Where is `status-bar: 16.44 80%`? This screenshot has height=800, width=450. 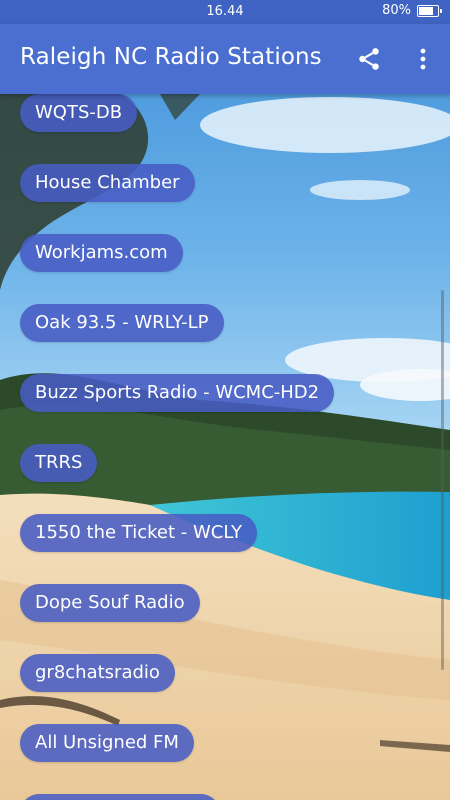 status-bar: 16.44 80% is located at coordinates (225, 12).